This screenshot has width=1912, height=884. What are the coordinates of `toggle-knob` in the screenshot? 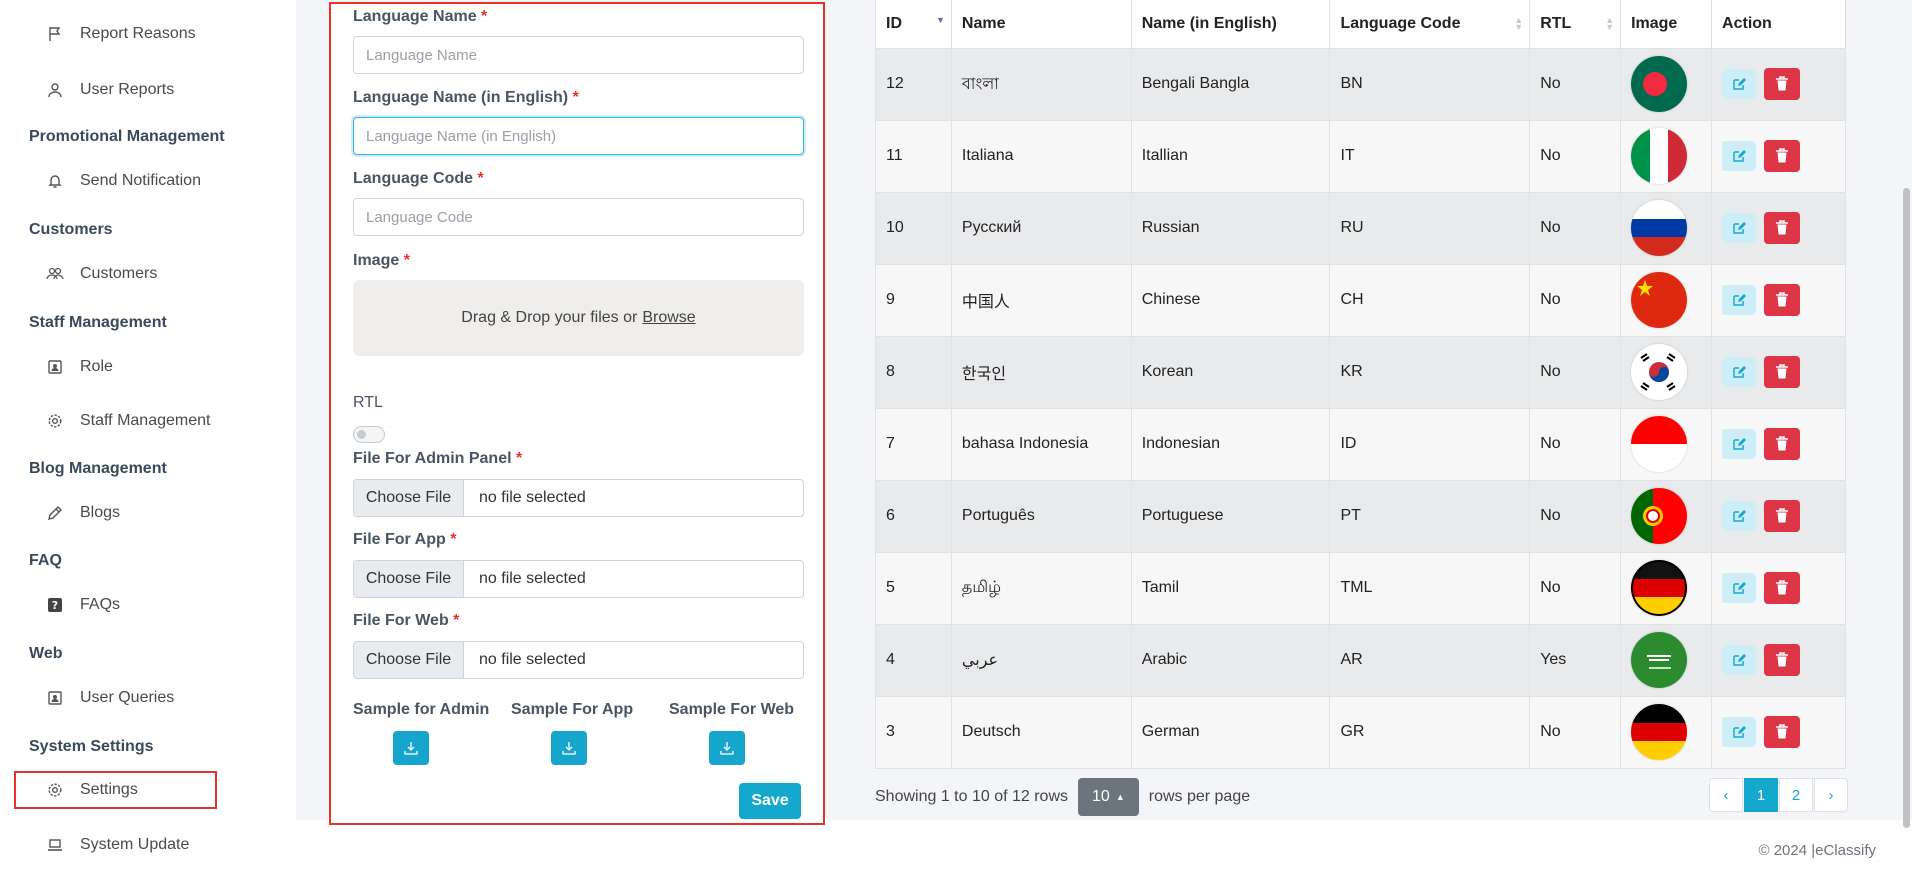 It's located at (361, 434).